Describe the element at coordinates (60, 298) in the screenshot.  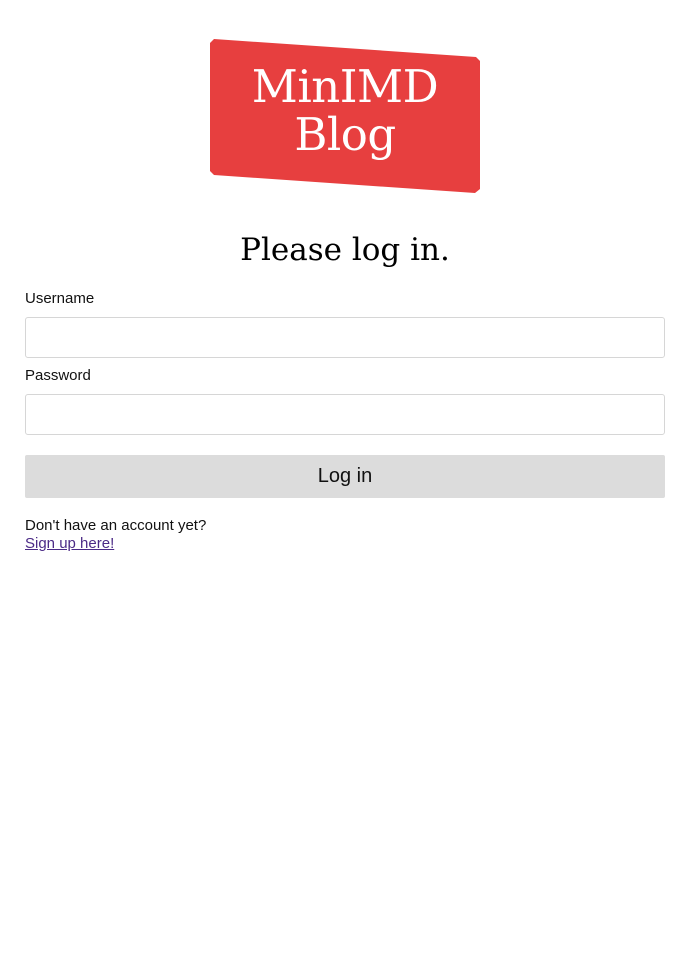
I see `username-label: Username` at that location.